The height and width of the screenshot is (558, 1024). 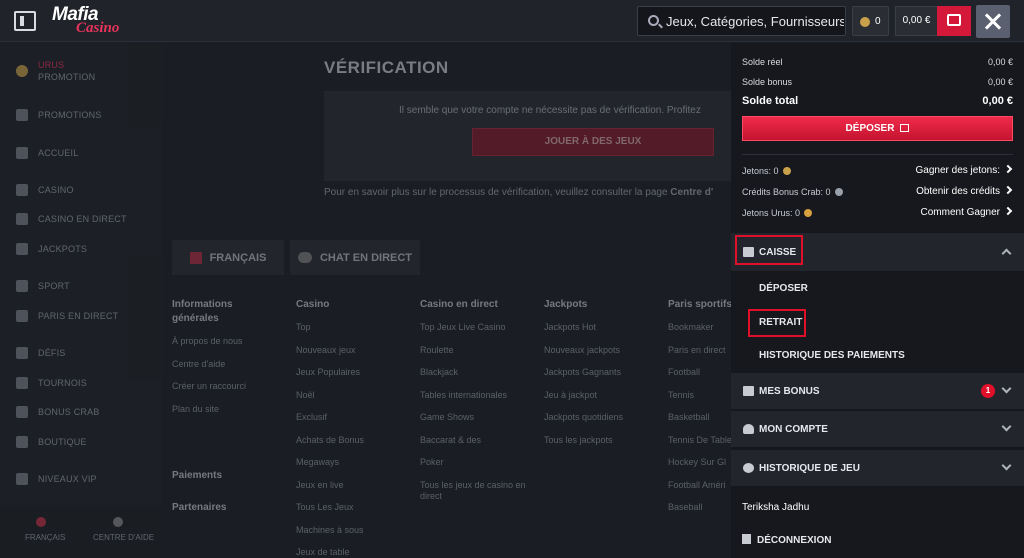 What do you see at coordinates (964, 170) in the screenshot?
I see `earn-tokens-link: Gagner des jetons:` at bounding box center [964, 170].